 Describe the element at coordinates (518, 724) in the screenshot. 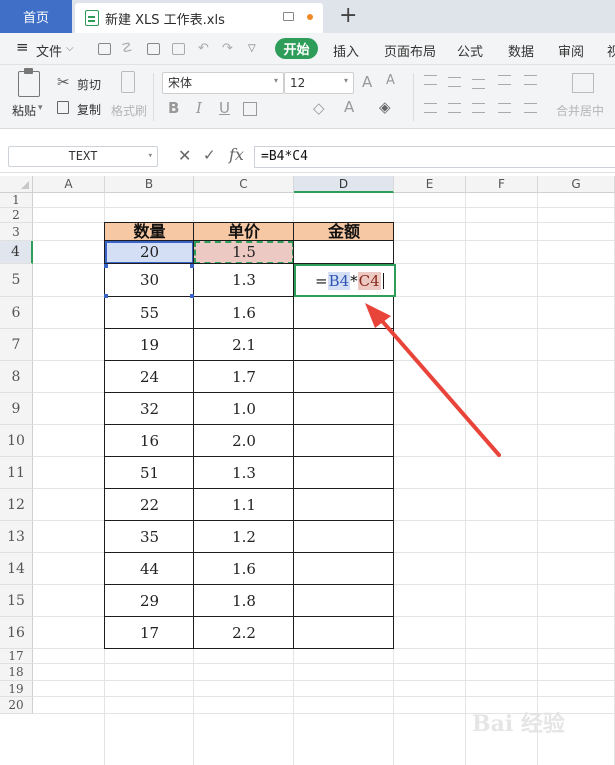

I see `watermark-logo: Bai 经验` at that location.